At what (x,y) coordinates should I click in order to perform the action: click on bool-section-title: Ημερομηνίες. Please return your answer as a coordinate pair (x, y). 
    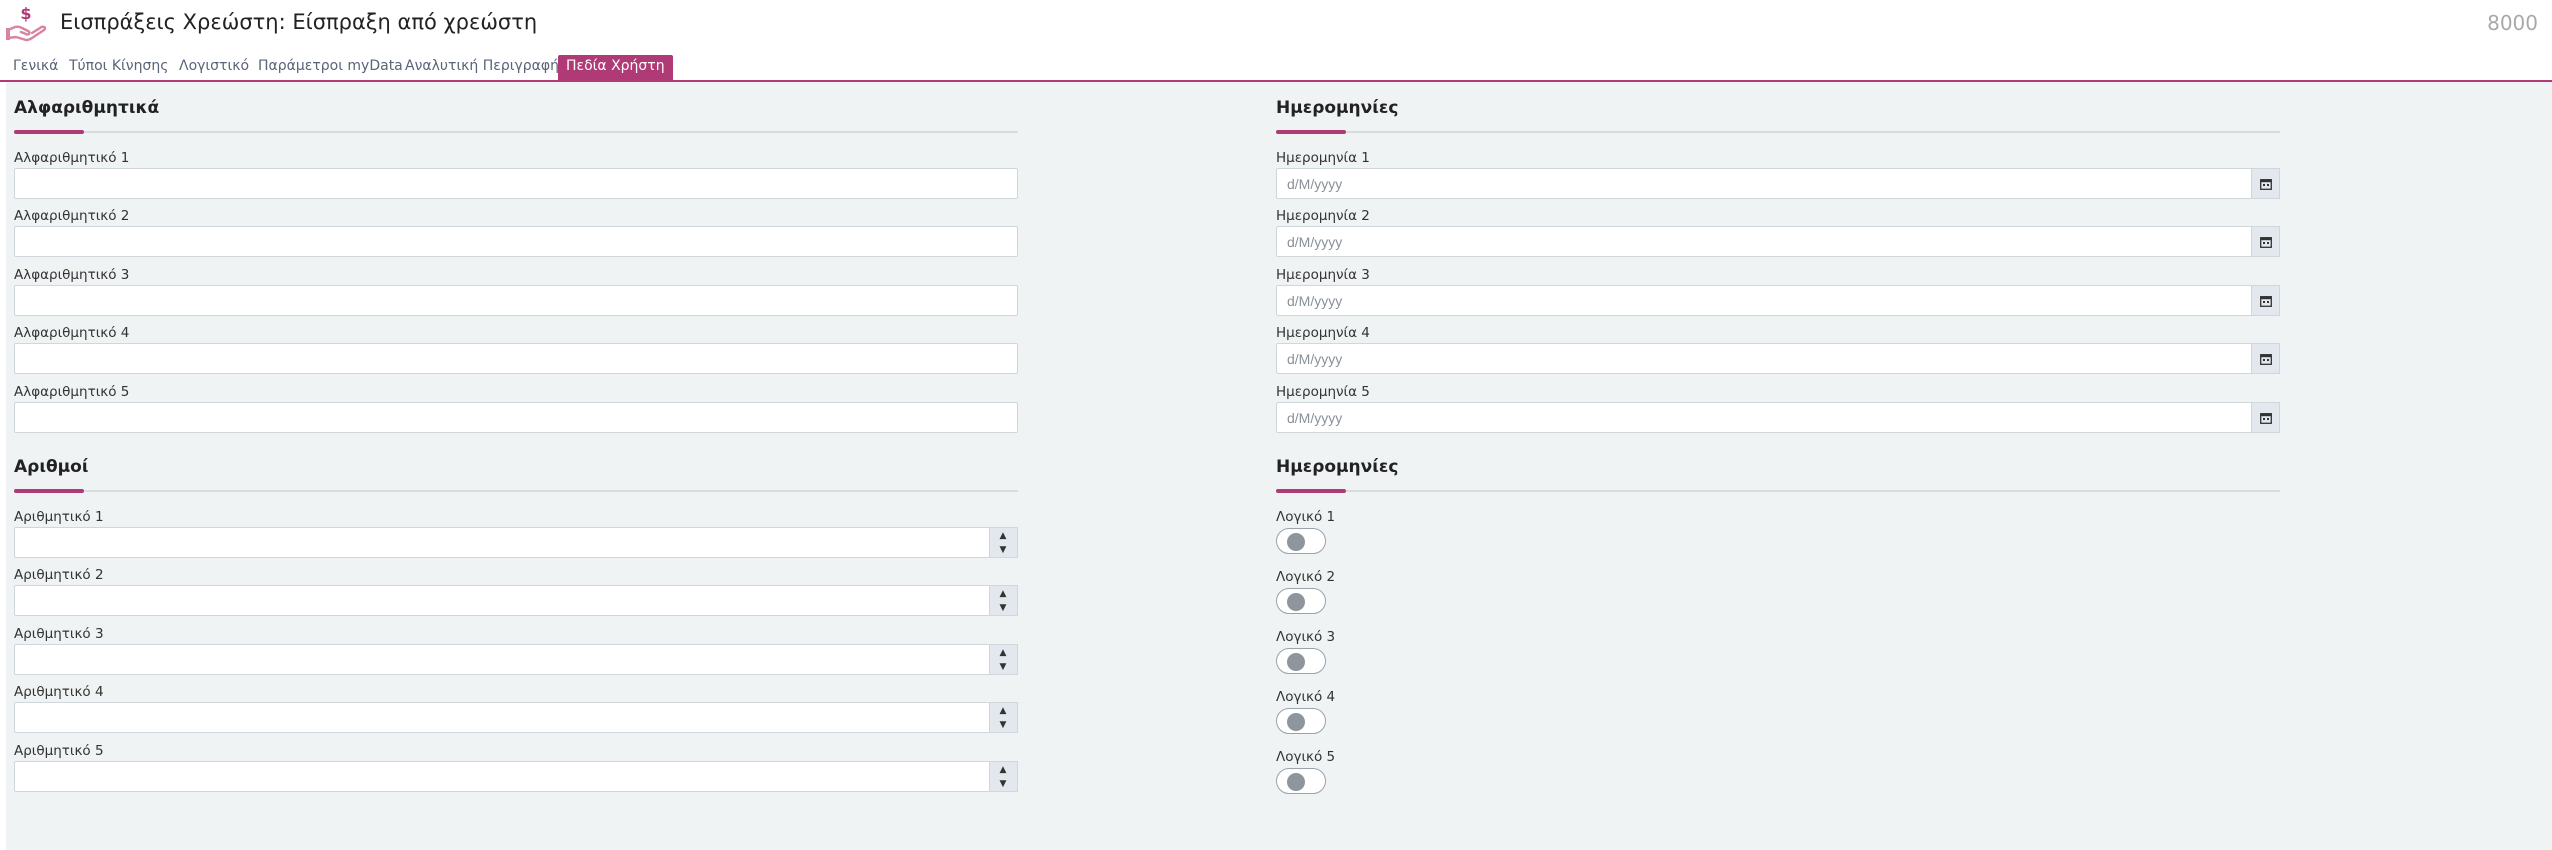
    Looking at the image, I should click on (1337, 467).